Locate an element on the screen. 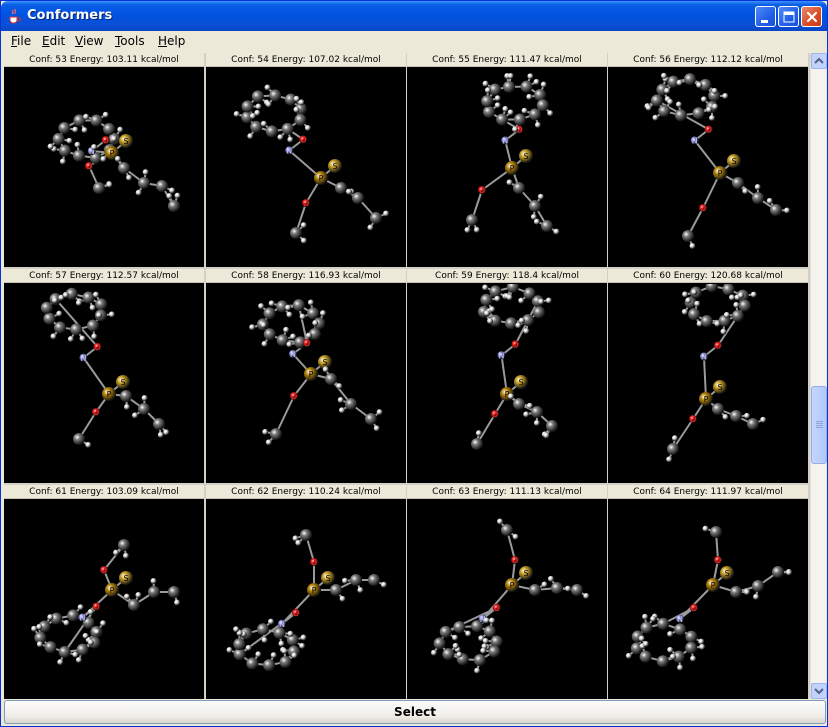  minimize-button is located at coordinates (765, 16).